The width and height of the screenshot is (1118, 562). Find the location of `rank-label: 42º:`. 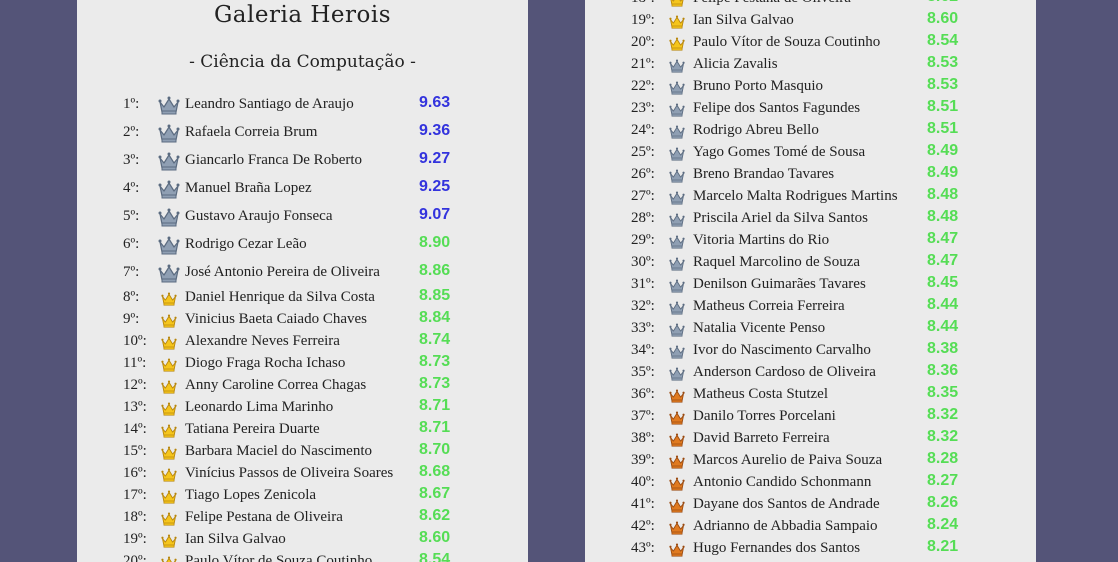

rank-label: 42º: is located at coordinates (643, 526).